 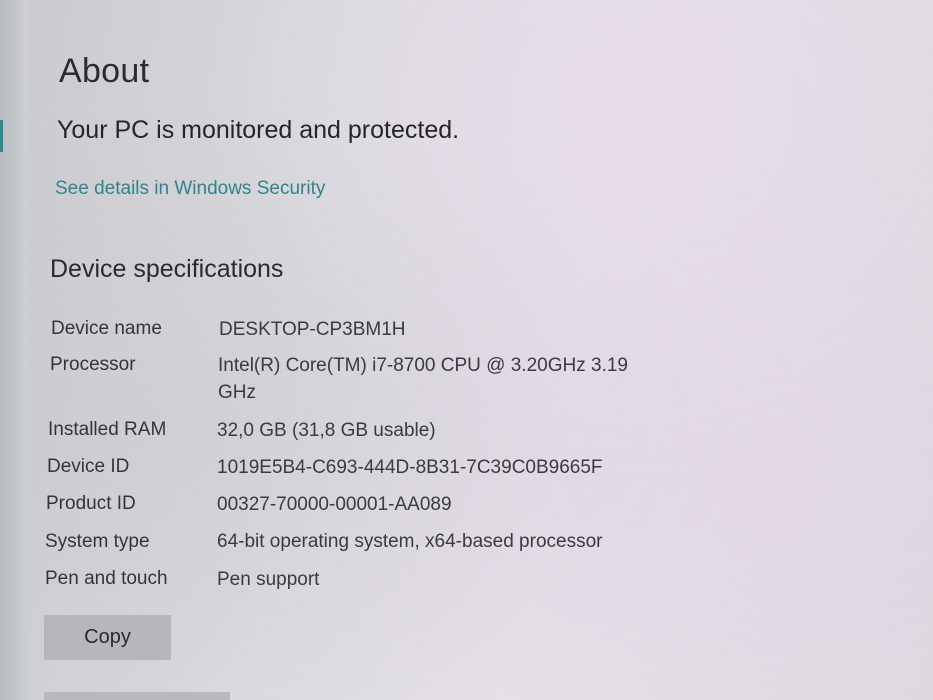 What do you see at coordinates (88, 466) in the screenshot?
I see `spec-label: Device ID` at bounding box center [88, 466].